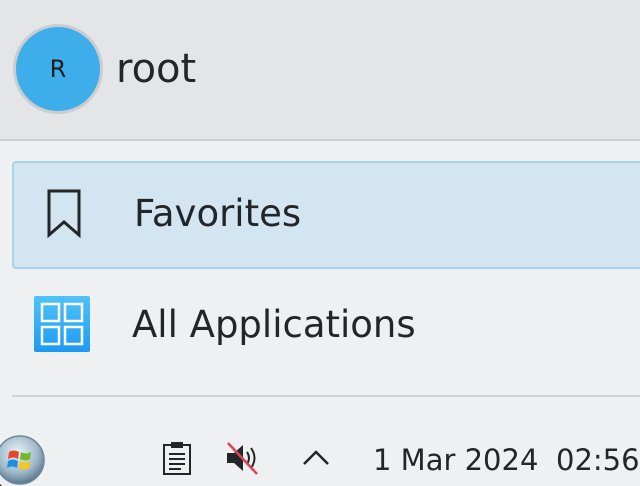 The width and height of the screenshot is (640, 486). What do you see at coordinates (316, 458) in the screenshot?
I see `chevron-up-icon` at bounding box center [316, 458].